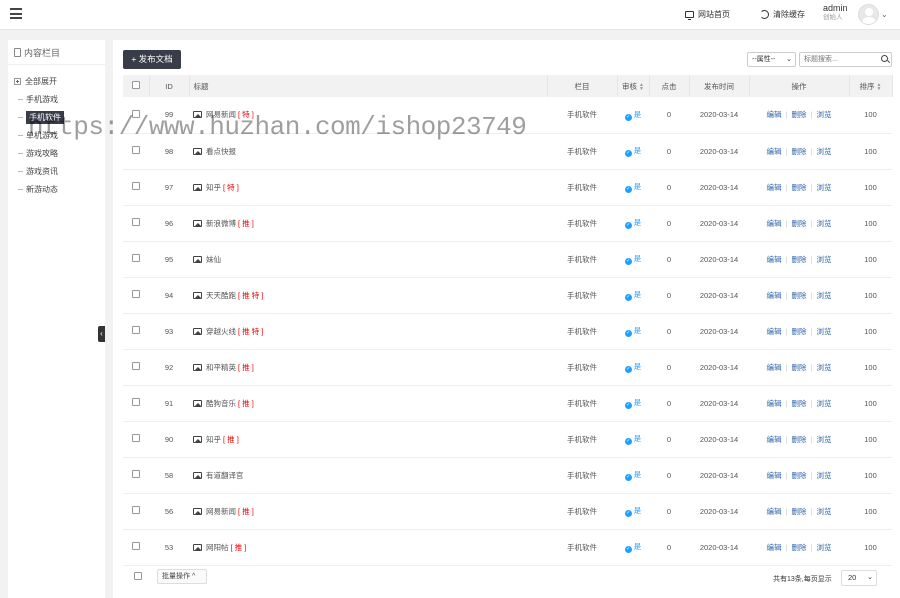  Describe the element at coordinates (884, 14) in the screenshot. I see `chevron-down-icon: ⌄` at that location.